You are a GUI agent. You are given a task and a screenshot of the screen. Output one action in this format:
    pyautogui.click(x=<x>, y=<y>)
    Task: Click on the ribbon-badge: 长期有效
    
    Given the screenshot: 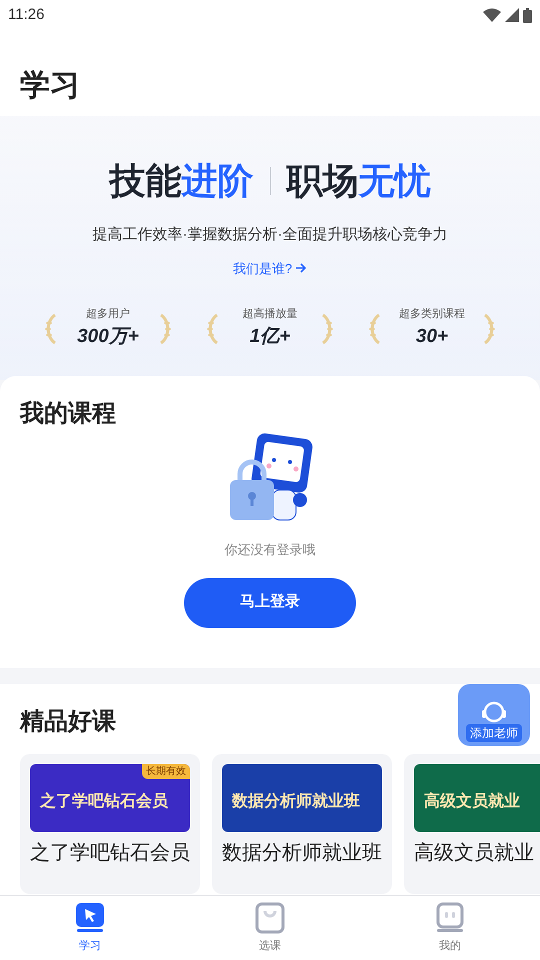 What is the action you would take?
    pyautogui.click(x=166, y=771)
    